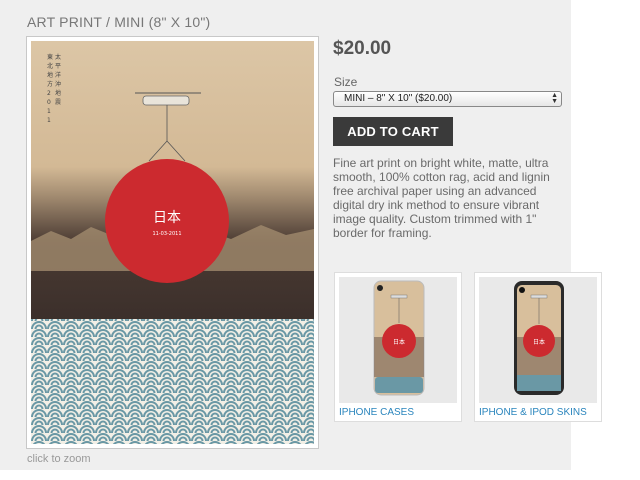 This screenshot has width=640, height=480. What do you see at coordinates (393, 131) in the screenshot?
I see `add-to-cart-button: ADD TO CART` at bounding box center [393, 131].